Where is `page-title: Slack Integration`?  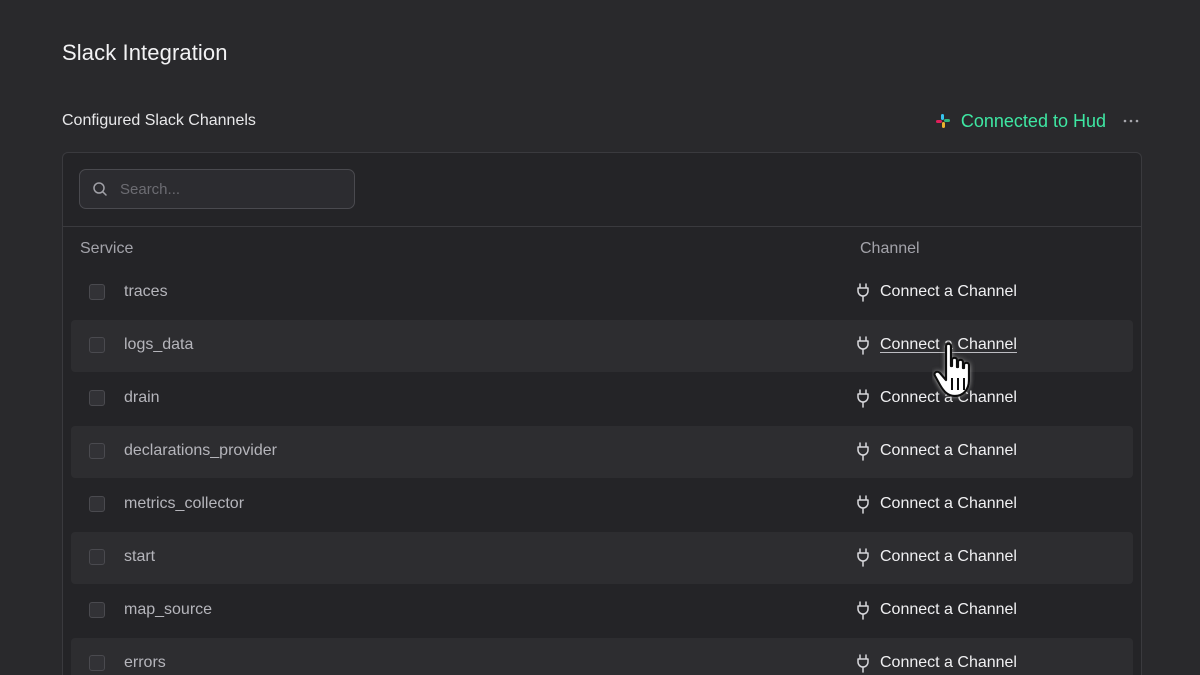 page-title: Slack Integration is located at coordinates (145, 52).